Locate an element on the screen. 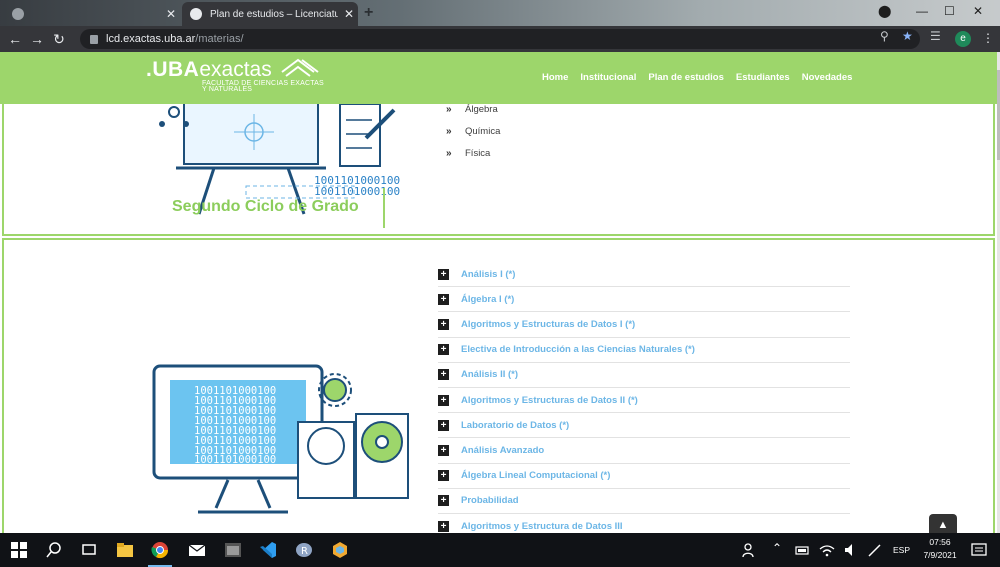 This screenshot has width=1000, height=567. nav-plan-de-estudios: Plan de estudios is located at coordinates (686, 77).